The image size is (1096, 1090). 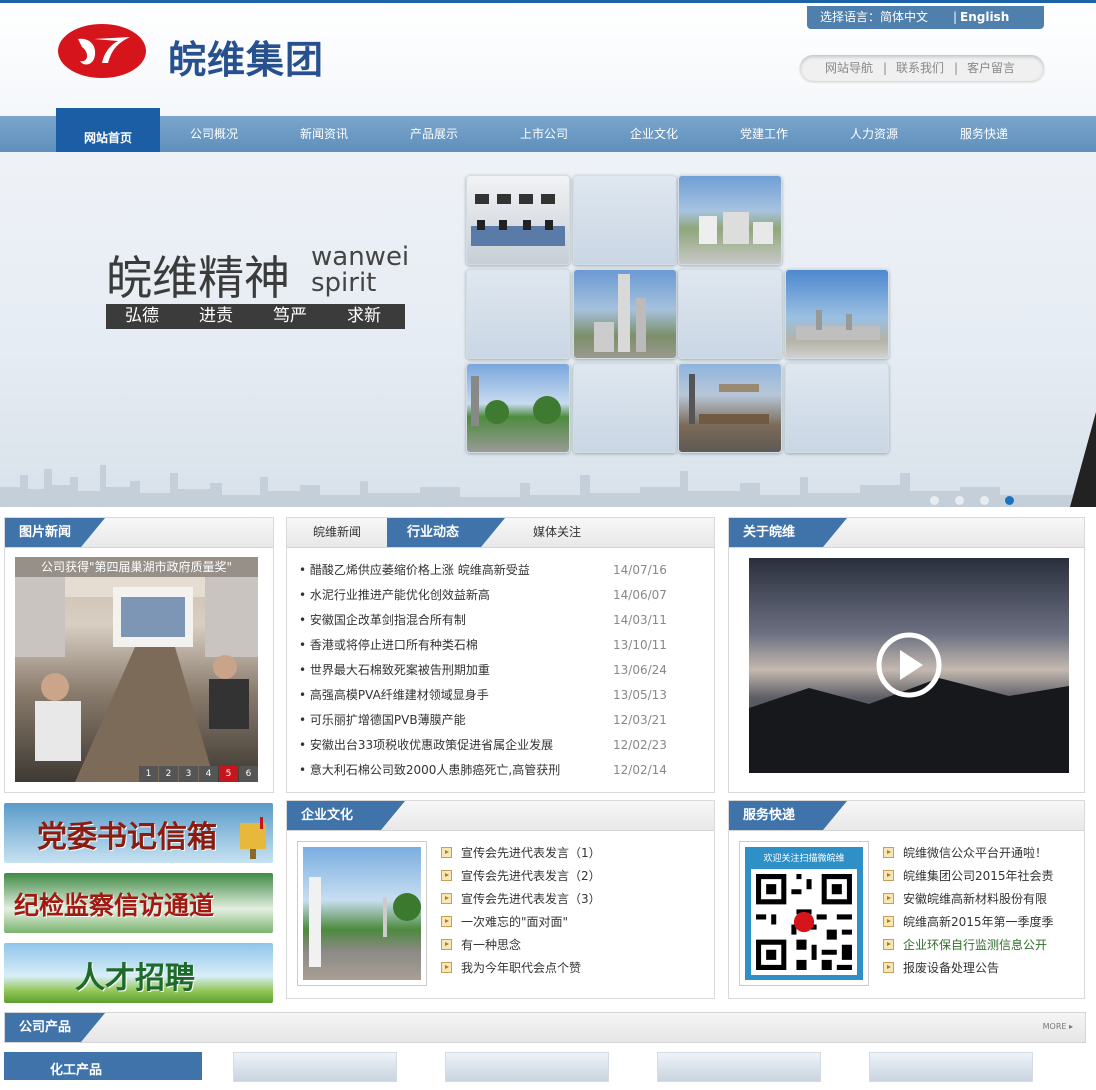 What do you see at coordinates (148, 774) in the screenshot?
I see `pager-item: 1` at bounding box center [148, 774].